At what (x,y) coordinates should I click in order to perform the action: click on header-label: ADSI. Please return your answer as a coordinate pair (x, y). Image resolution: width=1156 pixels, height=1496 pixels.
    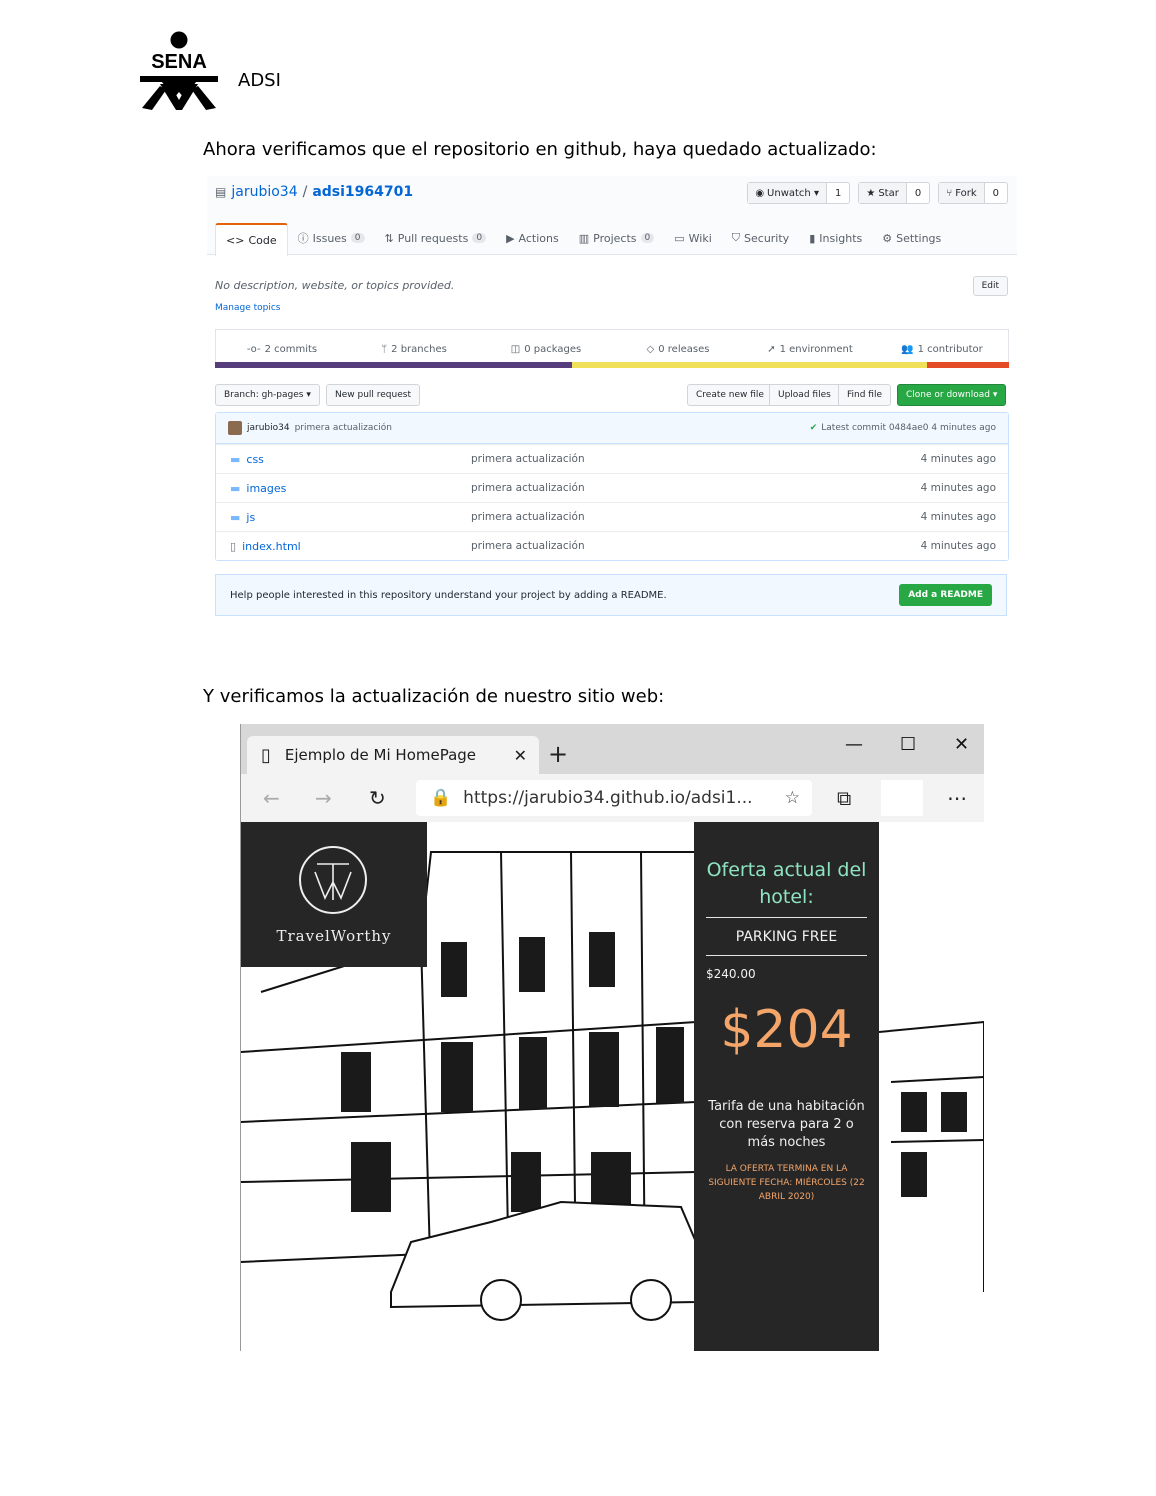
    Looking at the image, I should click on (259, 80).